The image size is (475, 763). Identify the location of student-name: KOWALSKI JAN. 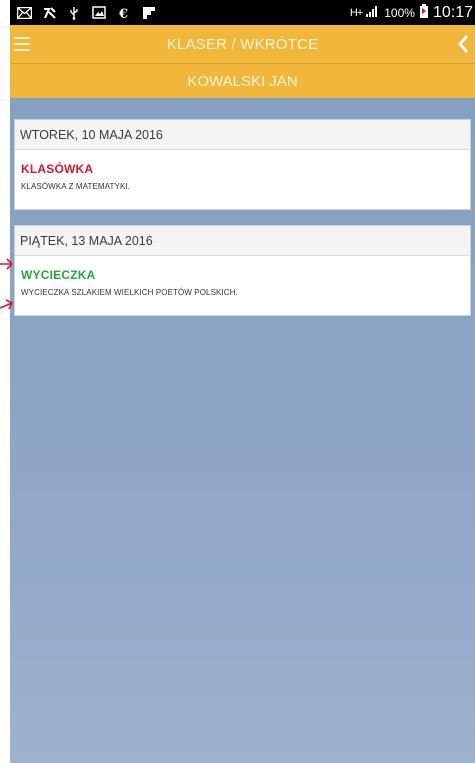
(242, 81).